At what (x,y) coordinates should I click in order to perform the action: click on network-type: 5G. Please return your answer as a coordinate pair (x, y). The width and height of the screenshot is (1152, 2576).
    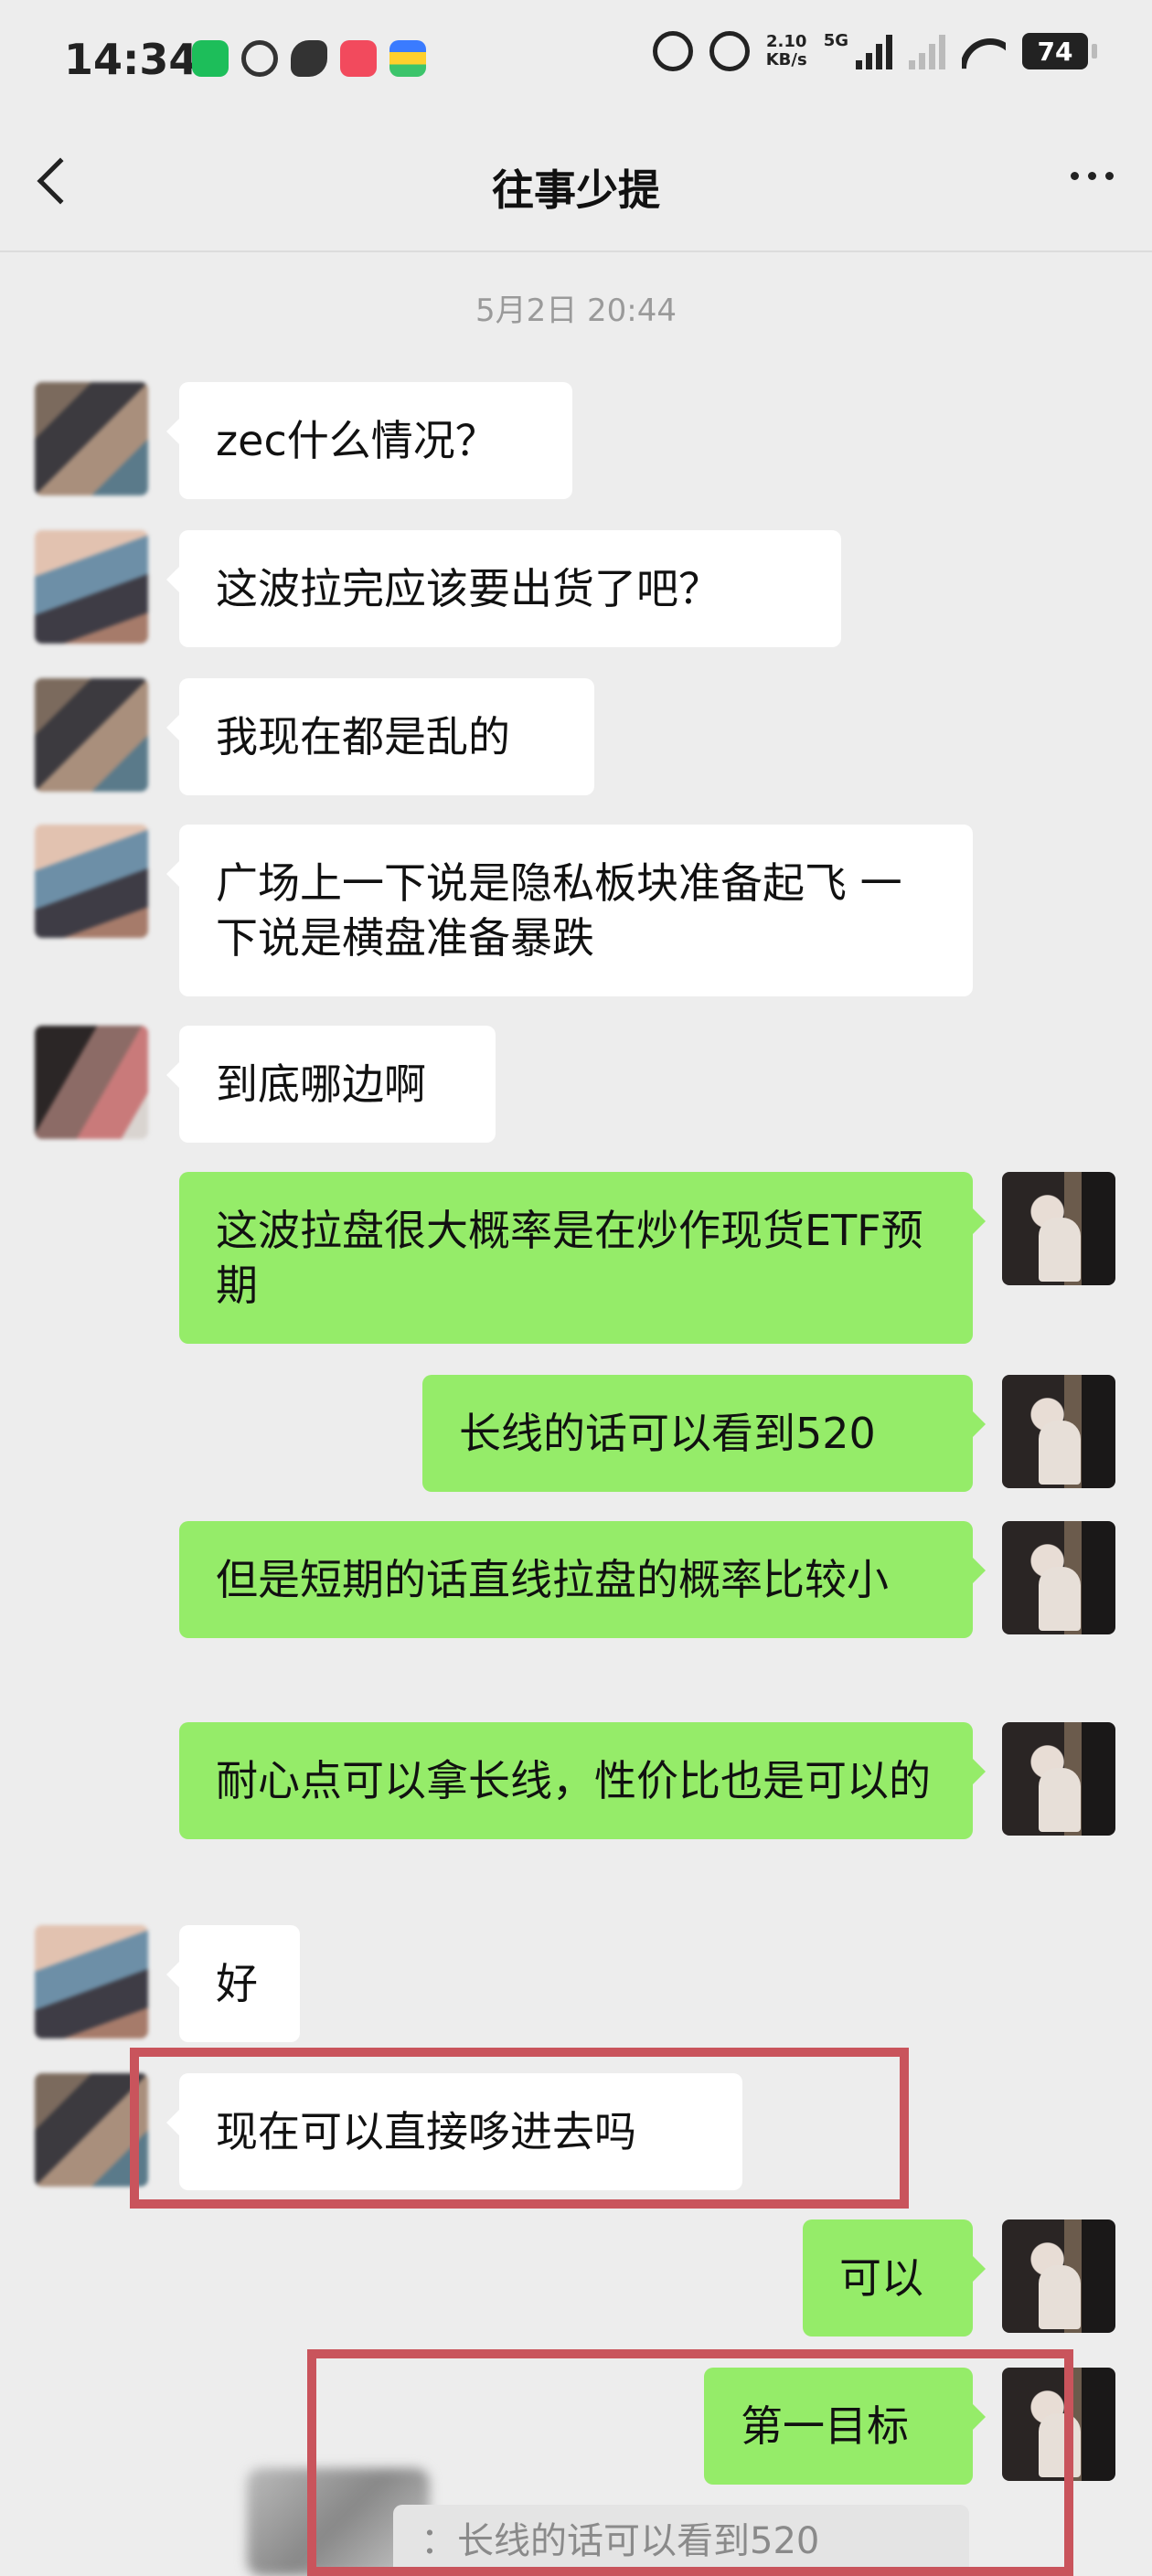
    Looking at the image, I should click on (835, 40).